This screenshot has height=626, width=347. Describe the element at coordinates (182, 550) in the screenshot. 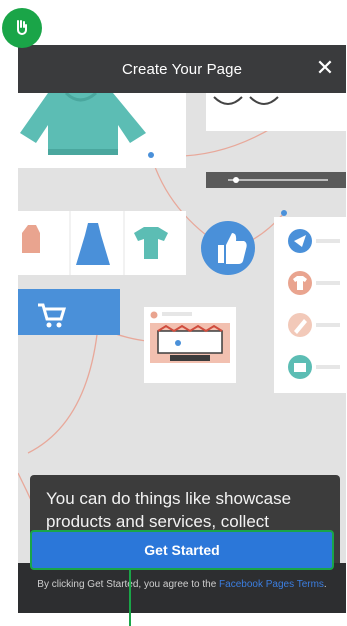

I see `get-started-button: Get Started` at that location.